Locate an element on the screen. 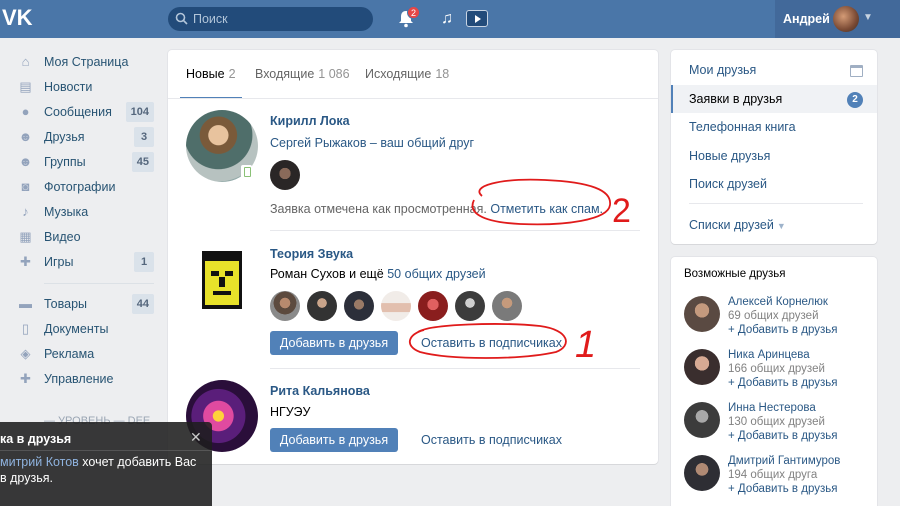  sidebar-item-photos: ◙ Фотографии is located at coordinates (86, 187).